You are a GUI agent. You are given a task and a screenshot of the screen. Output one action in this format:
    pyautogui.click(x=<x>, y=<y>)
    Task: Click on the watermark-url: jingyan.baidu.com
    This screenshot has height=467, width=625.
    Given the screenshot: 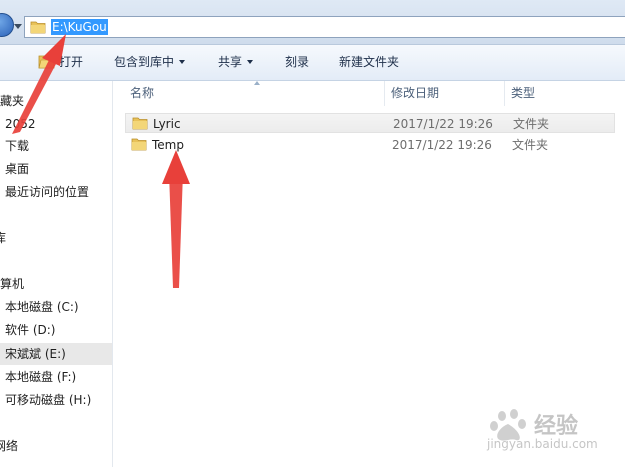 What is the action you would take?
    pyautogui.click(x=542, y=444)
    